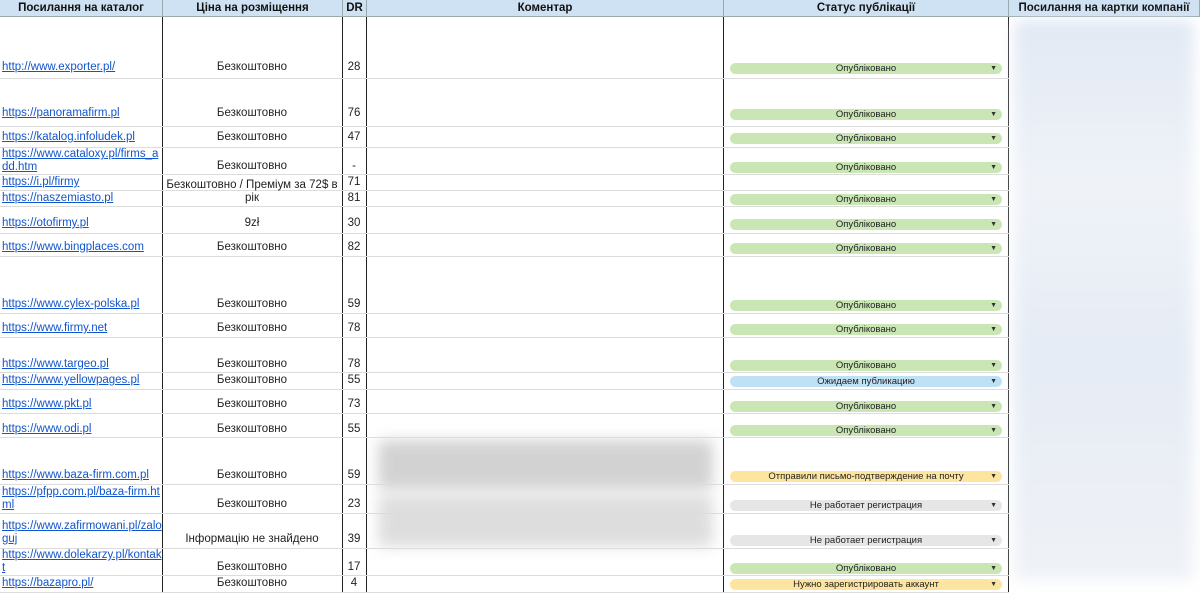 The width and height of the screenshot is (1200, 593). I want to click on catalog-link: https://www.odi.pl, so click(82, 429).